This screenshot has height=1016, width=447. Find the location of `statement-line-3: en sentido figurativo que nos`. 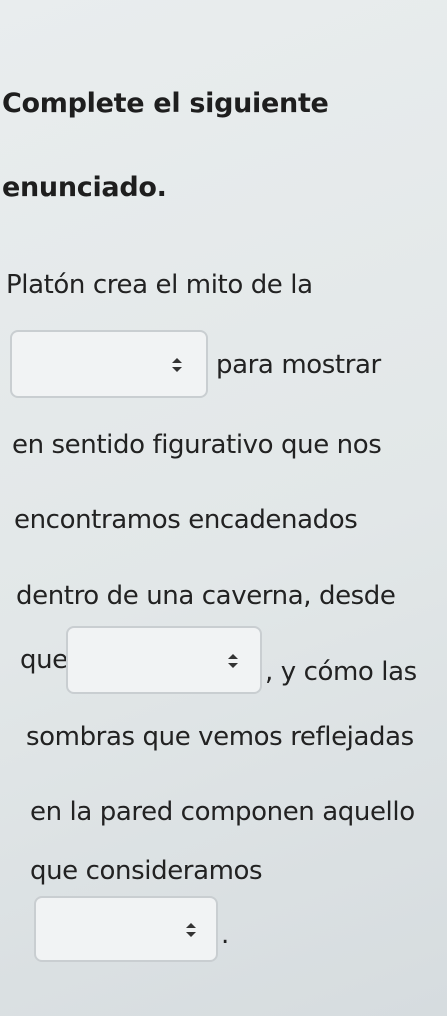

statement-line-3: en sentido figurativo que nos is located at coordinates (197, 445).